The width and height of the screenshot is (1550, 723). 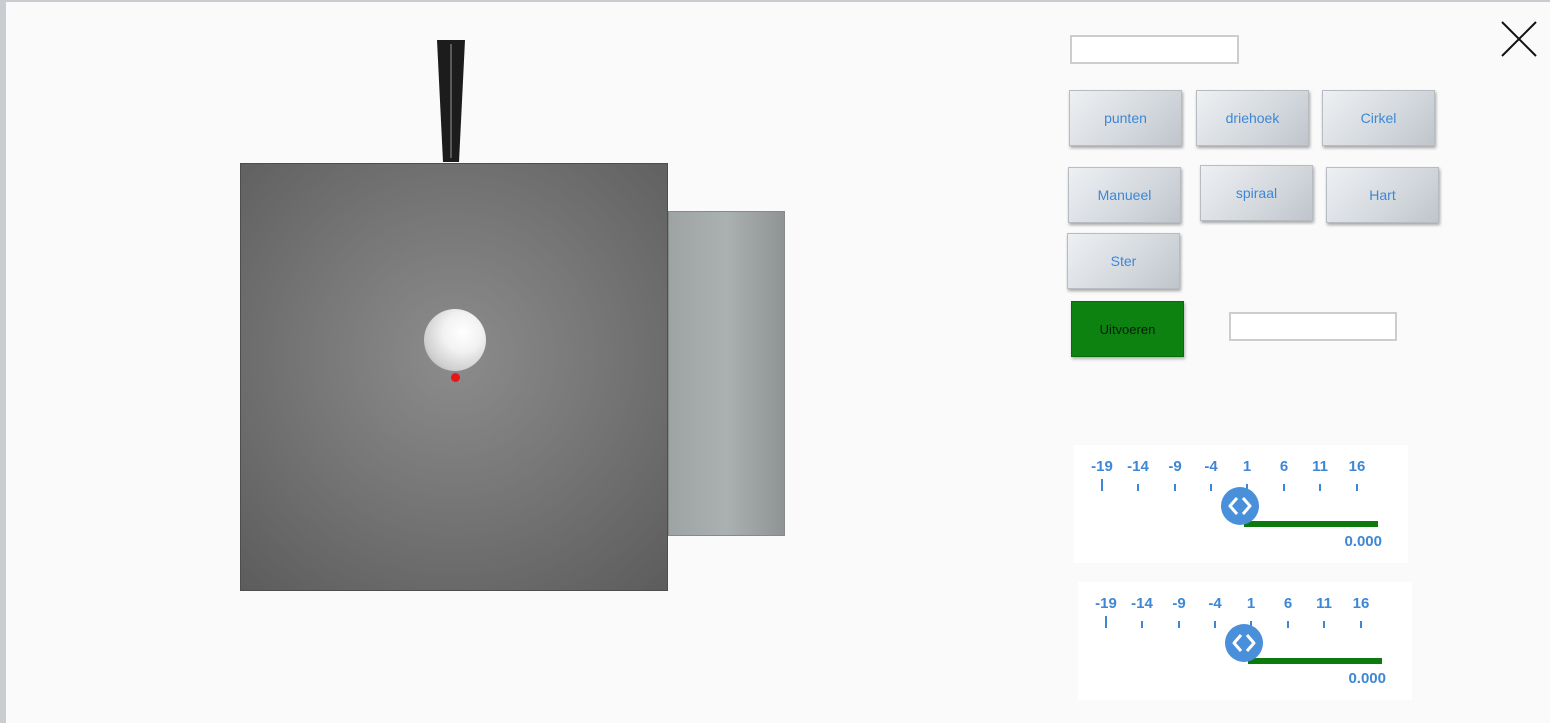 I want to click on pen-position-dot, so click(x=455, y=377).